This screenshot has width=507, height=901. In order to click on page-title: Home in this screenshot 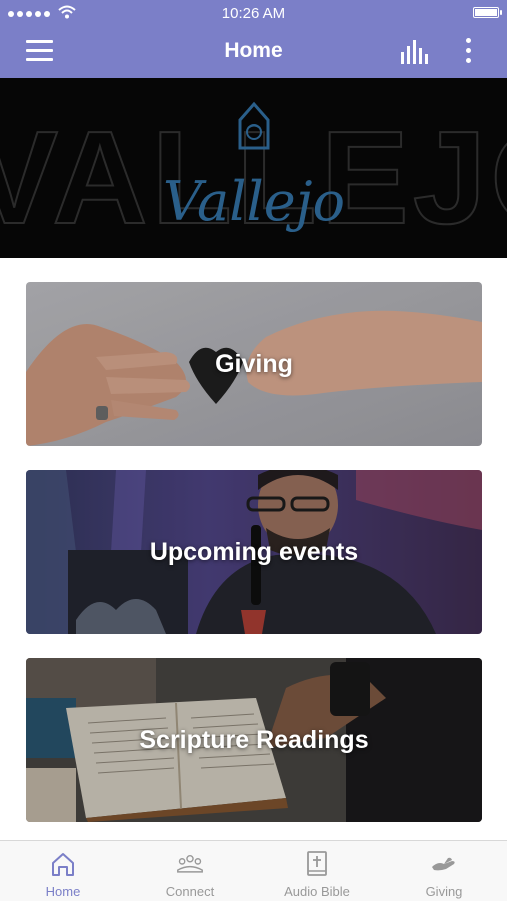, I will do `click(253, 50)`.